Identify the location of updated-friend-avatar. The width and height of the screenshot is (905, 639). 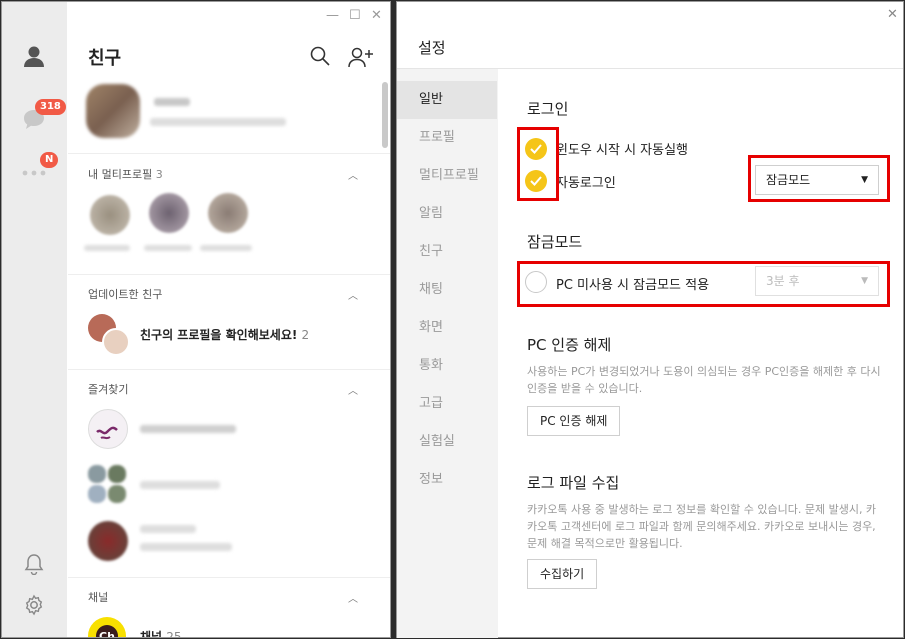
(116, 342).